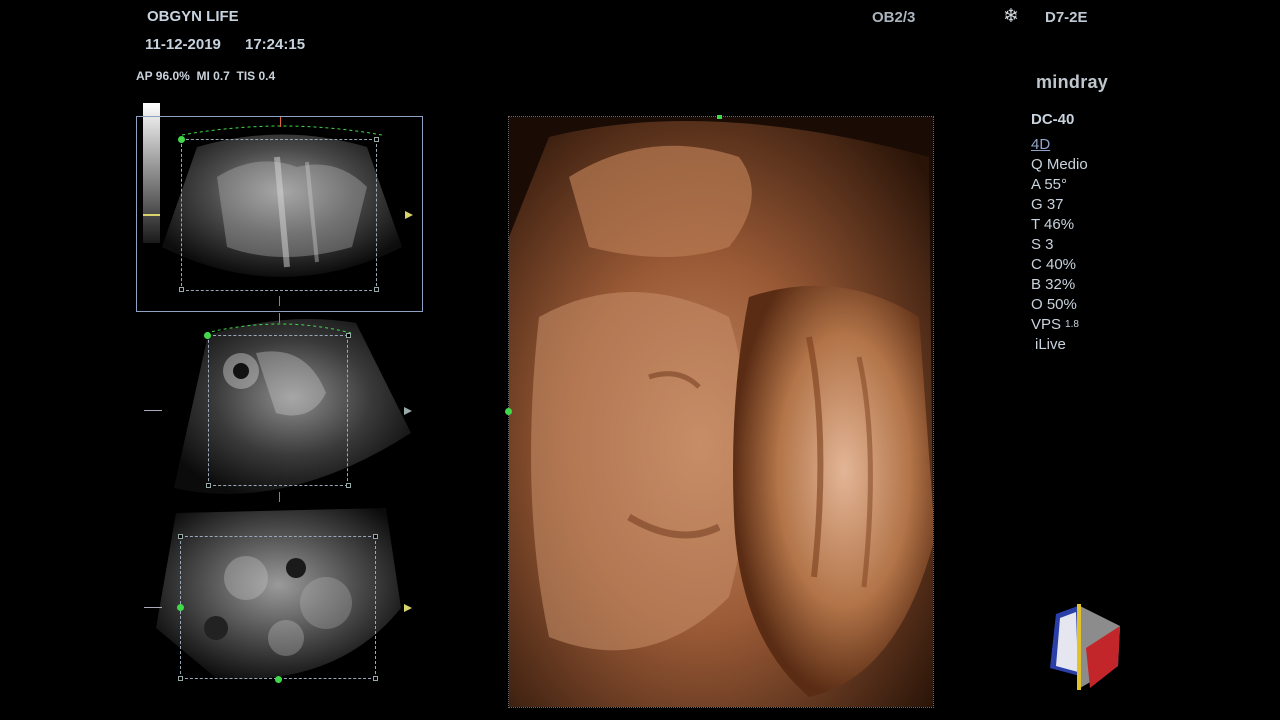 The height and width of the screenshot is (720, 1280). What do you see at coordinates (1091, 305) in the screenshot?
I see `param-opacity: O 50%` at bounding box center [1091, 305].